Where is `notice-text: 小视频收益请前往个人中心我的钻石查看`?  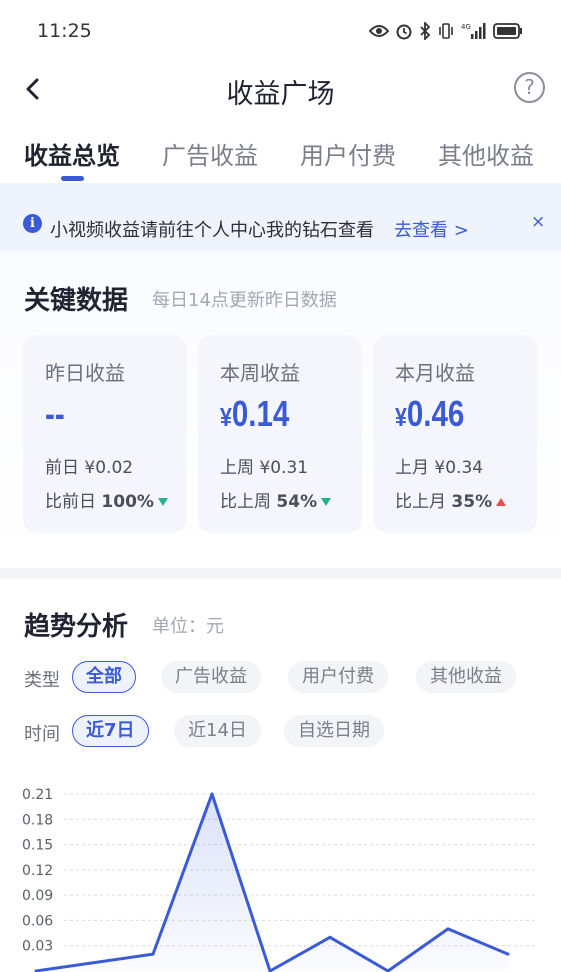
notice-text: 小视频收益请前往个人中心我的钻石查看 is located at coordinates (212, 230).